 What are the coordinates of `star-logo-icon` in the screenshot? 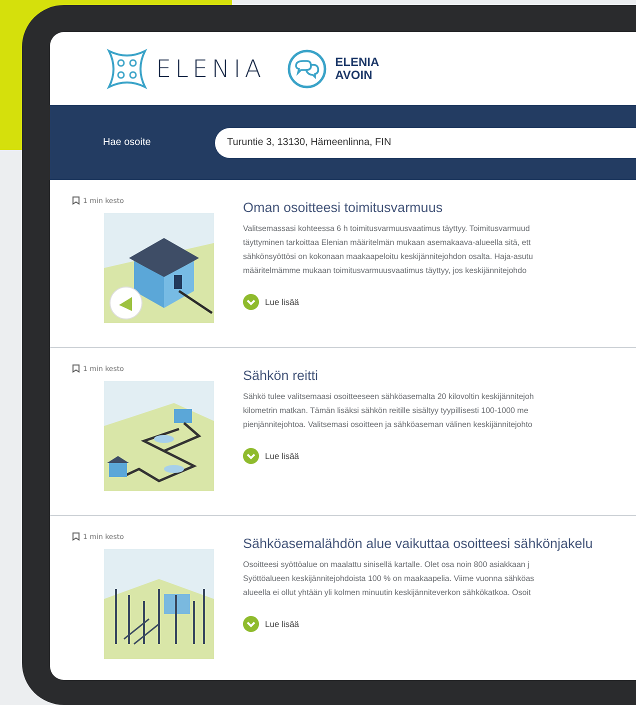 It's located at (127, 69).